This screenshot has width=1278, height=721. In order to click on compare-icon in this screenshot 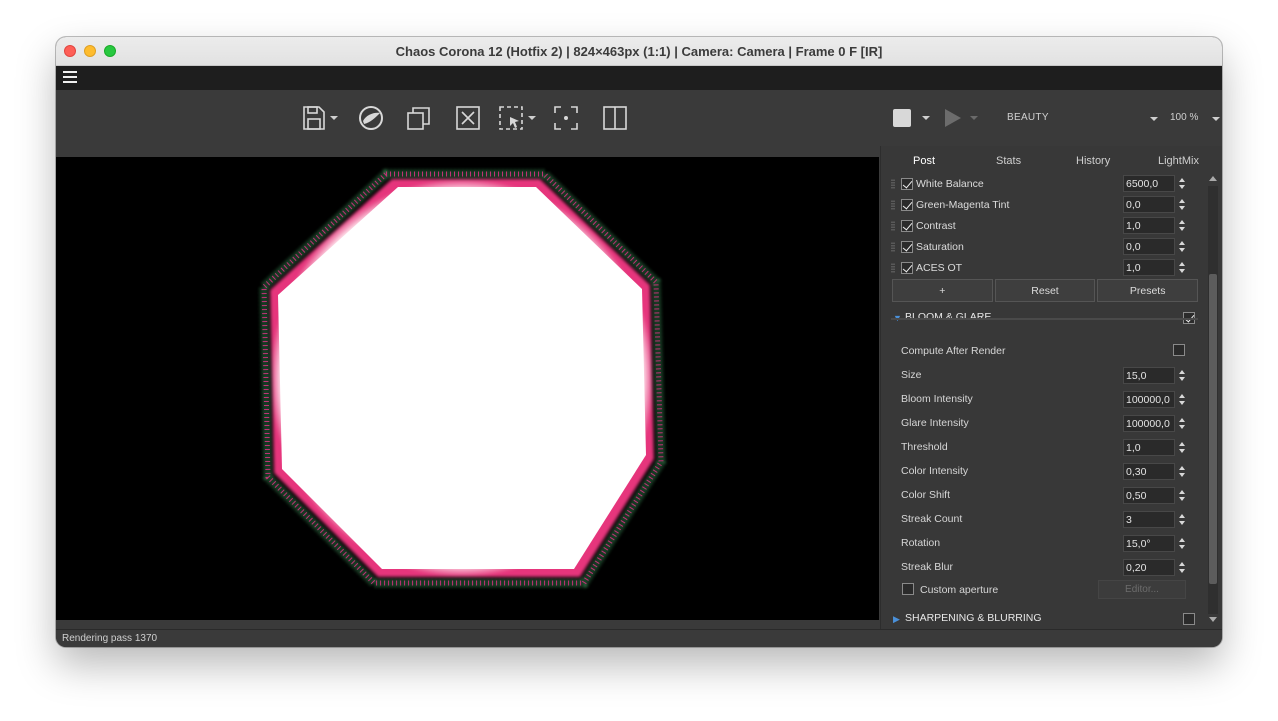, I will do `click(615, 118)`.